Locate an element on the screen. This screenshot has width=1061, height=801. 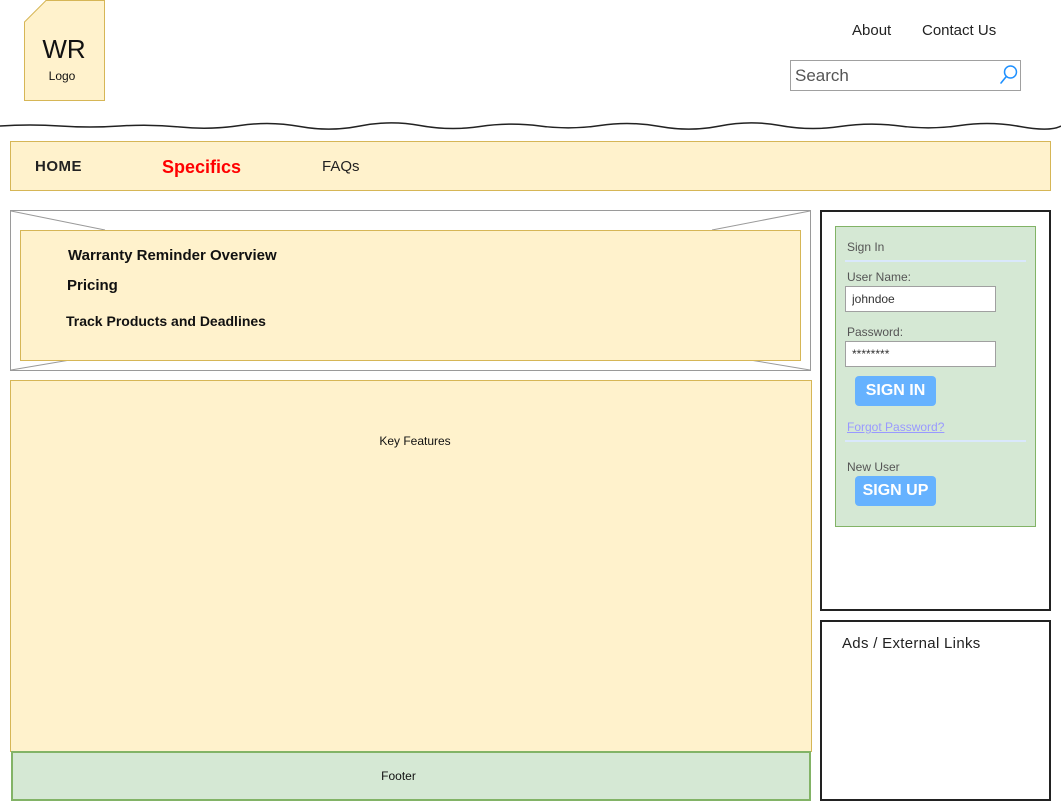
logo-subtitle: Logo is located at coordinates (62, 76).